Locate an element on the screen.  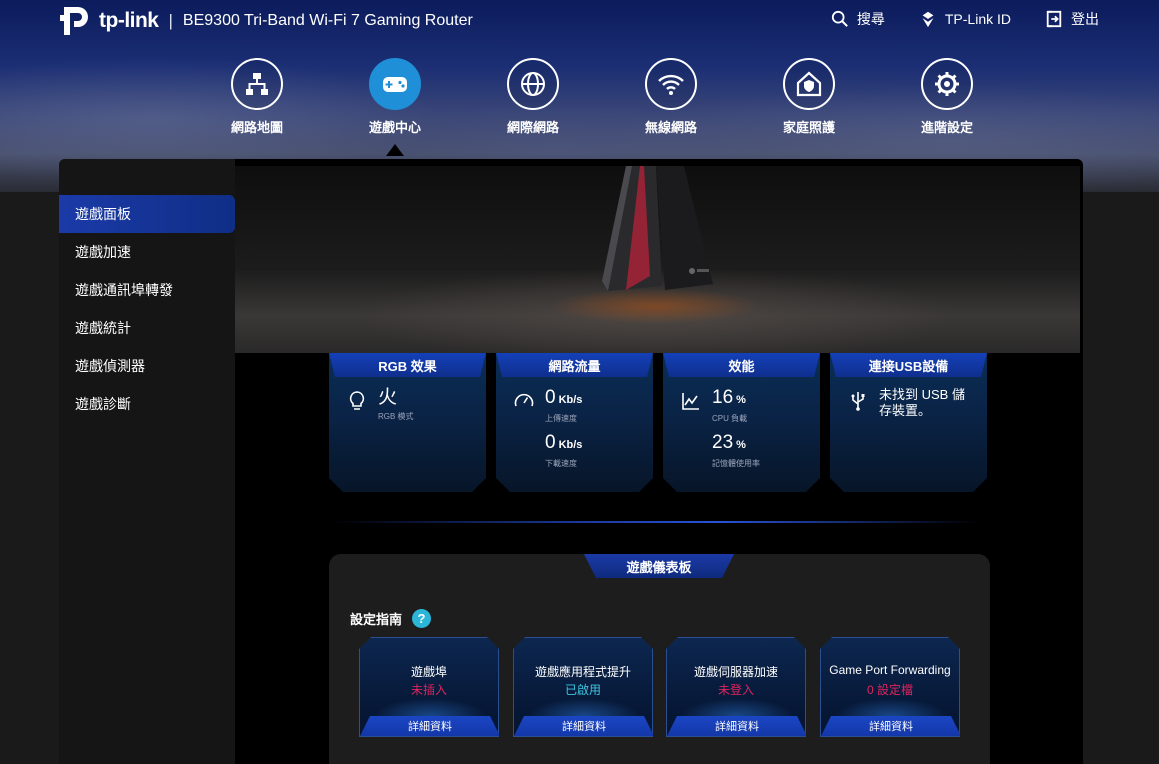
search-button: 搜尋 is located at coordinates (858, 19).